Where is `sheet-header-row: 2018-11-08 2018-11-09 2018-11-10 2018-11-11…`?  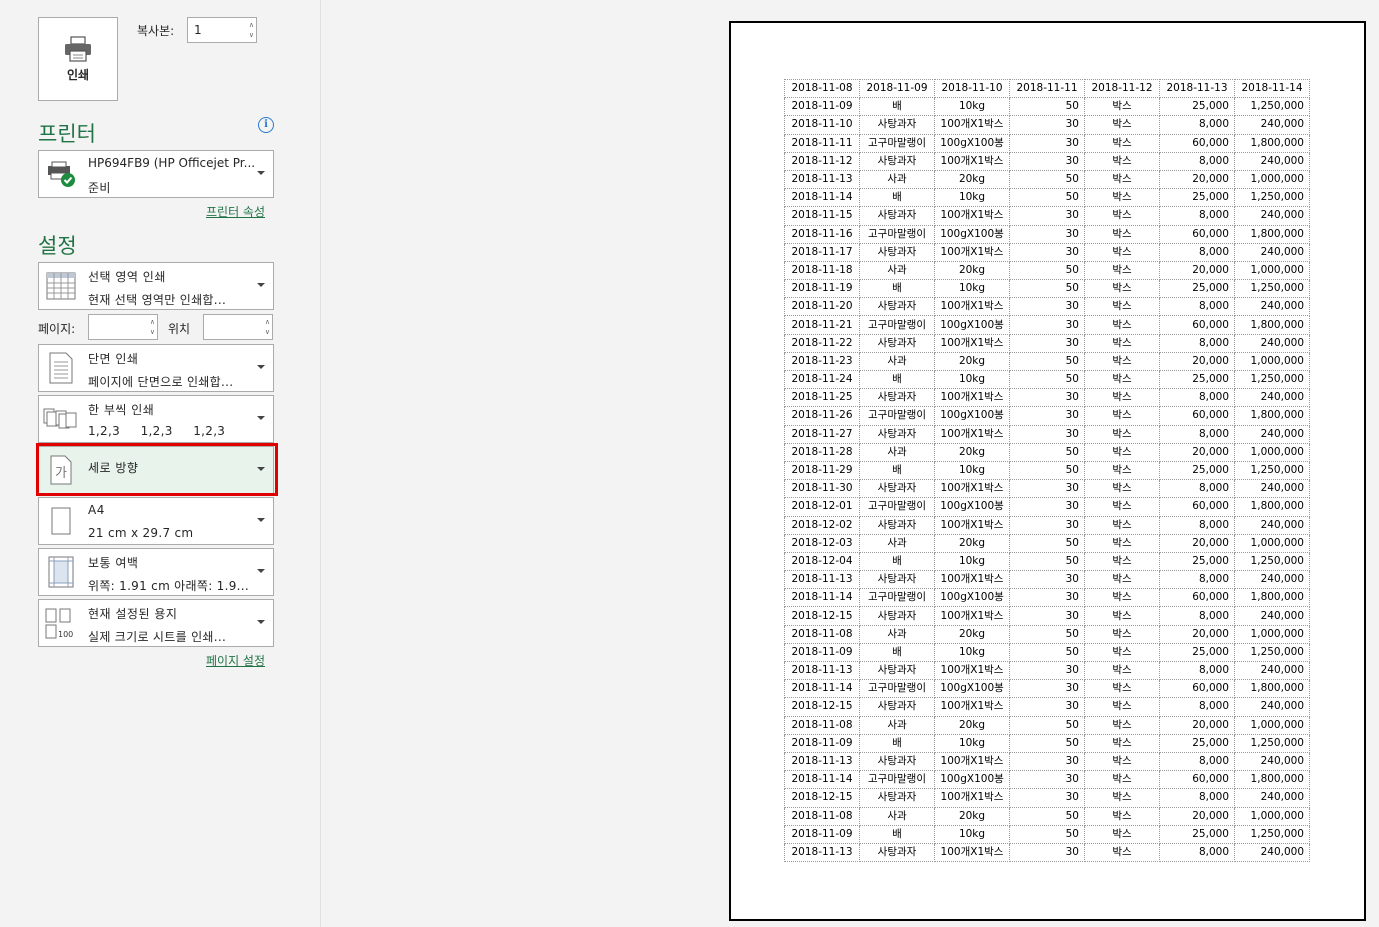 sheet-header-row: 2018-11-08 2018-11-09 2018-11-10 2018-11-11… is located at coordinates (1047, 88).